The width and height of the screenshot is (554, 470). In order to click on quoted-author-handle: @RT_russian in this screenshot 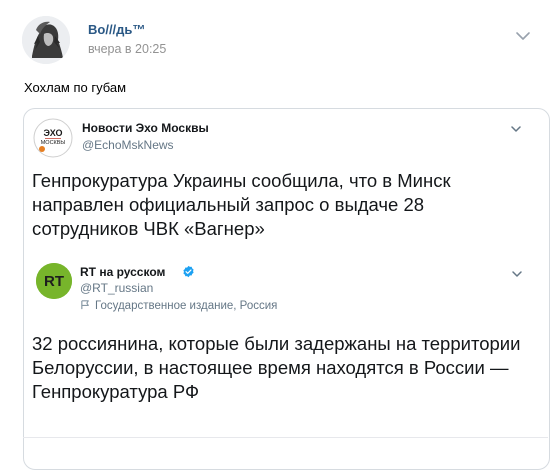, I will do `click(116, 288)`.